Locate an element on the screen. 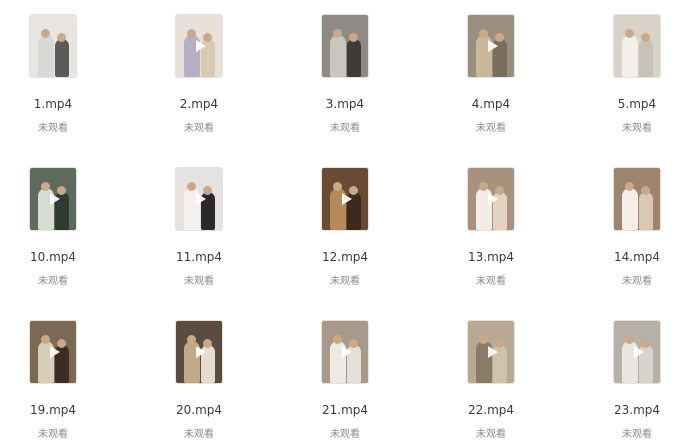 Image resolution: width=695 pixels, height=440 pixels. video-file-item: 22.mp4 未观看 is located at coordinates (491, 380).